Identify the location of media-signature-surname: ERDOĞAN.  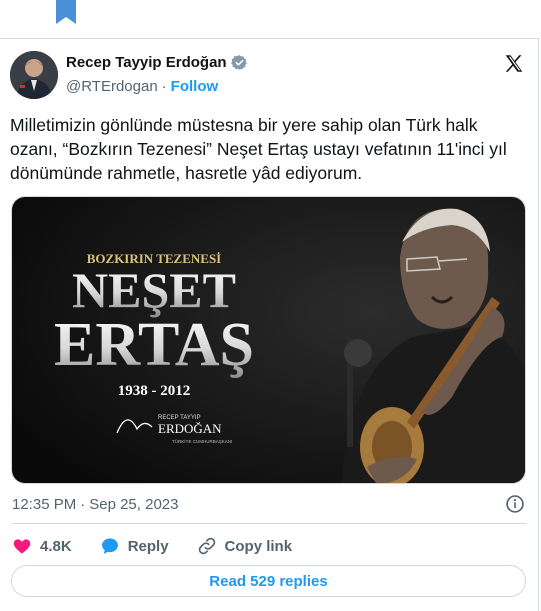
(190, 428).